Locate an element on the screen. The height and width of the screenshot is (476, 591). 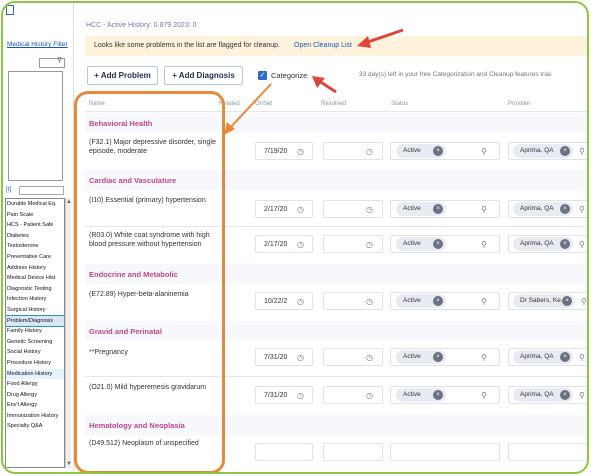
annotation-arrows is located at coordinates (314, 81).